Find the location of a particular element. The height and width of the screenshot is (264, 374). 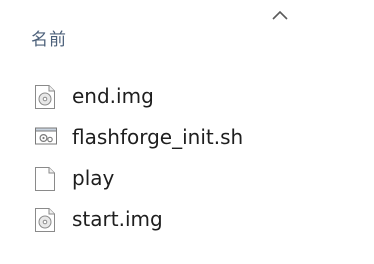

name-column-header: 名前 is located at coordinates (49, 37).